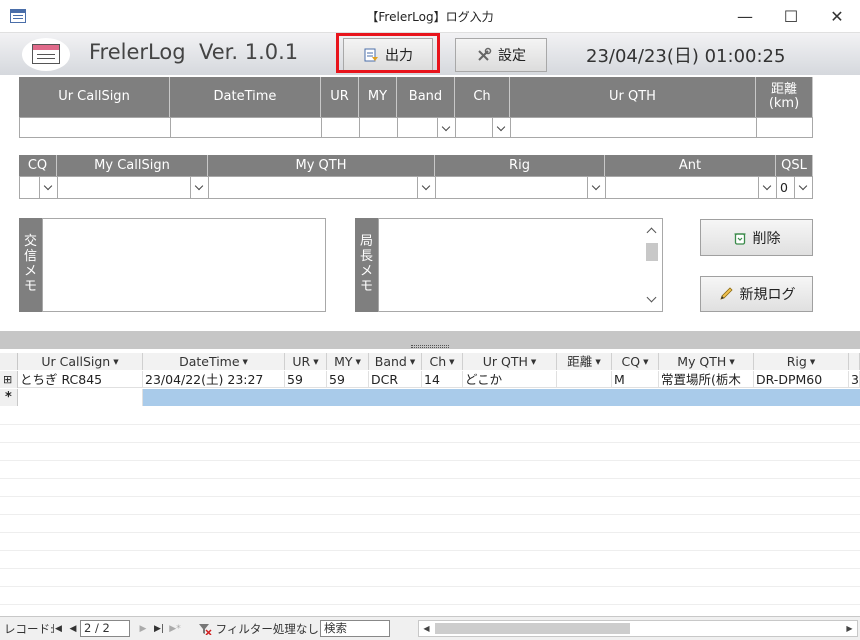 The width and height of the screenshot is (860, 640). I want to click on cell-ur-callsign: とちぎ RC845, so click(80, 379).